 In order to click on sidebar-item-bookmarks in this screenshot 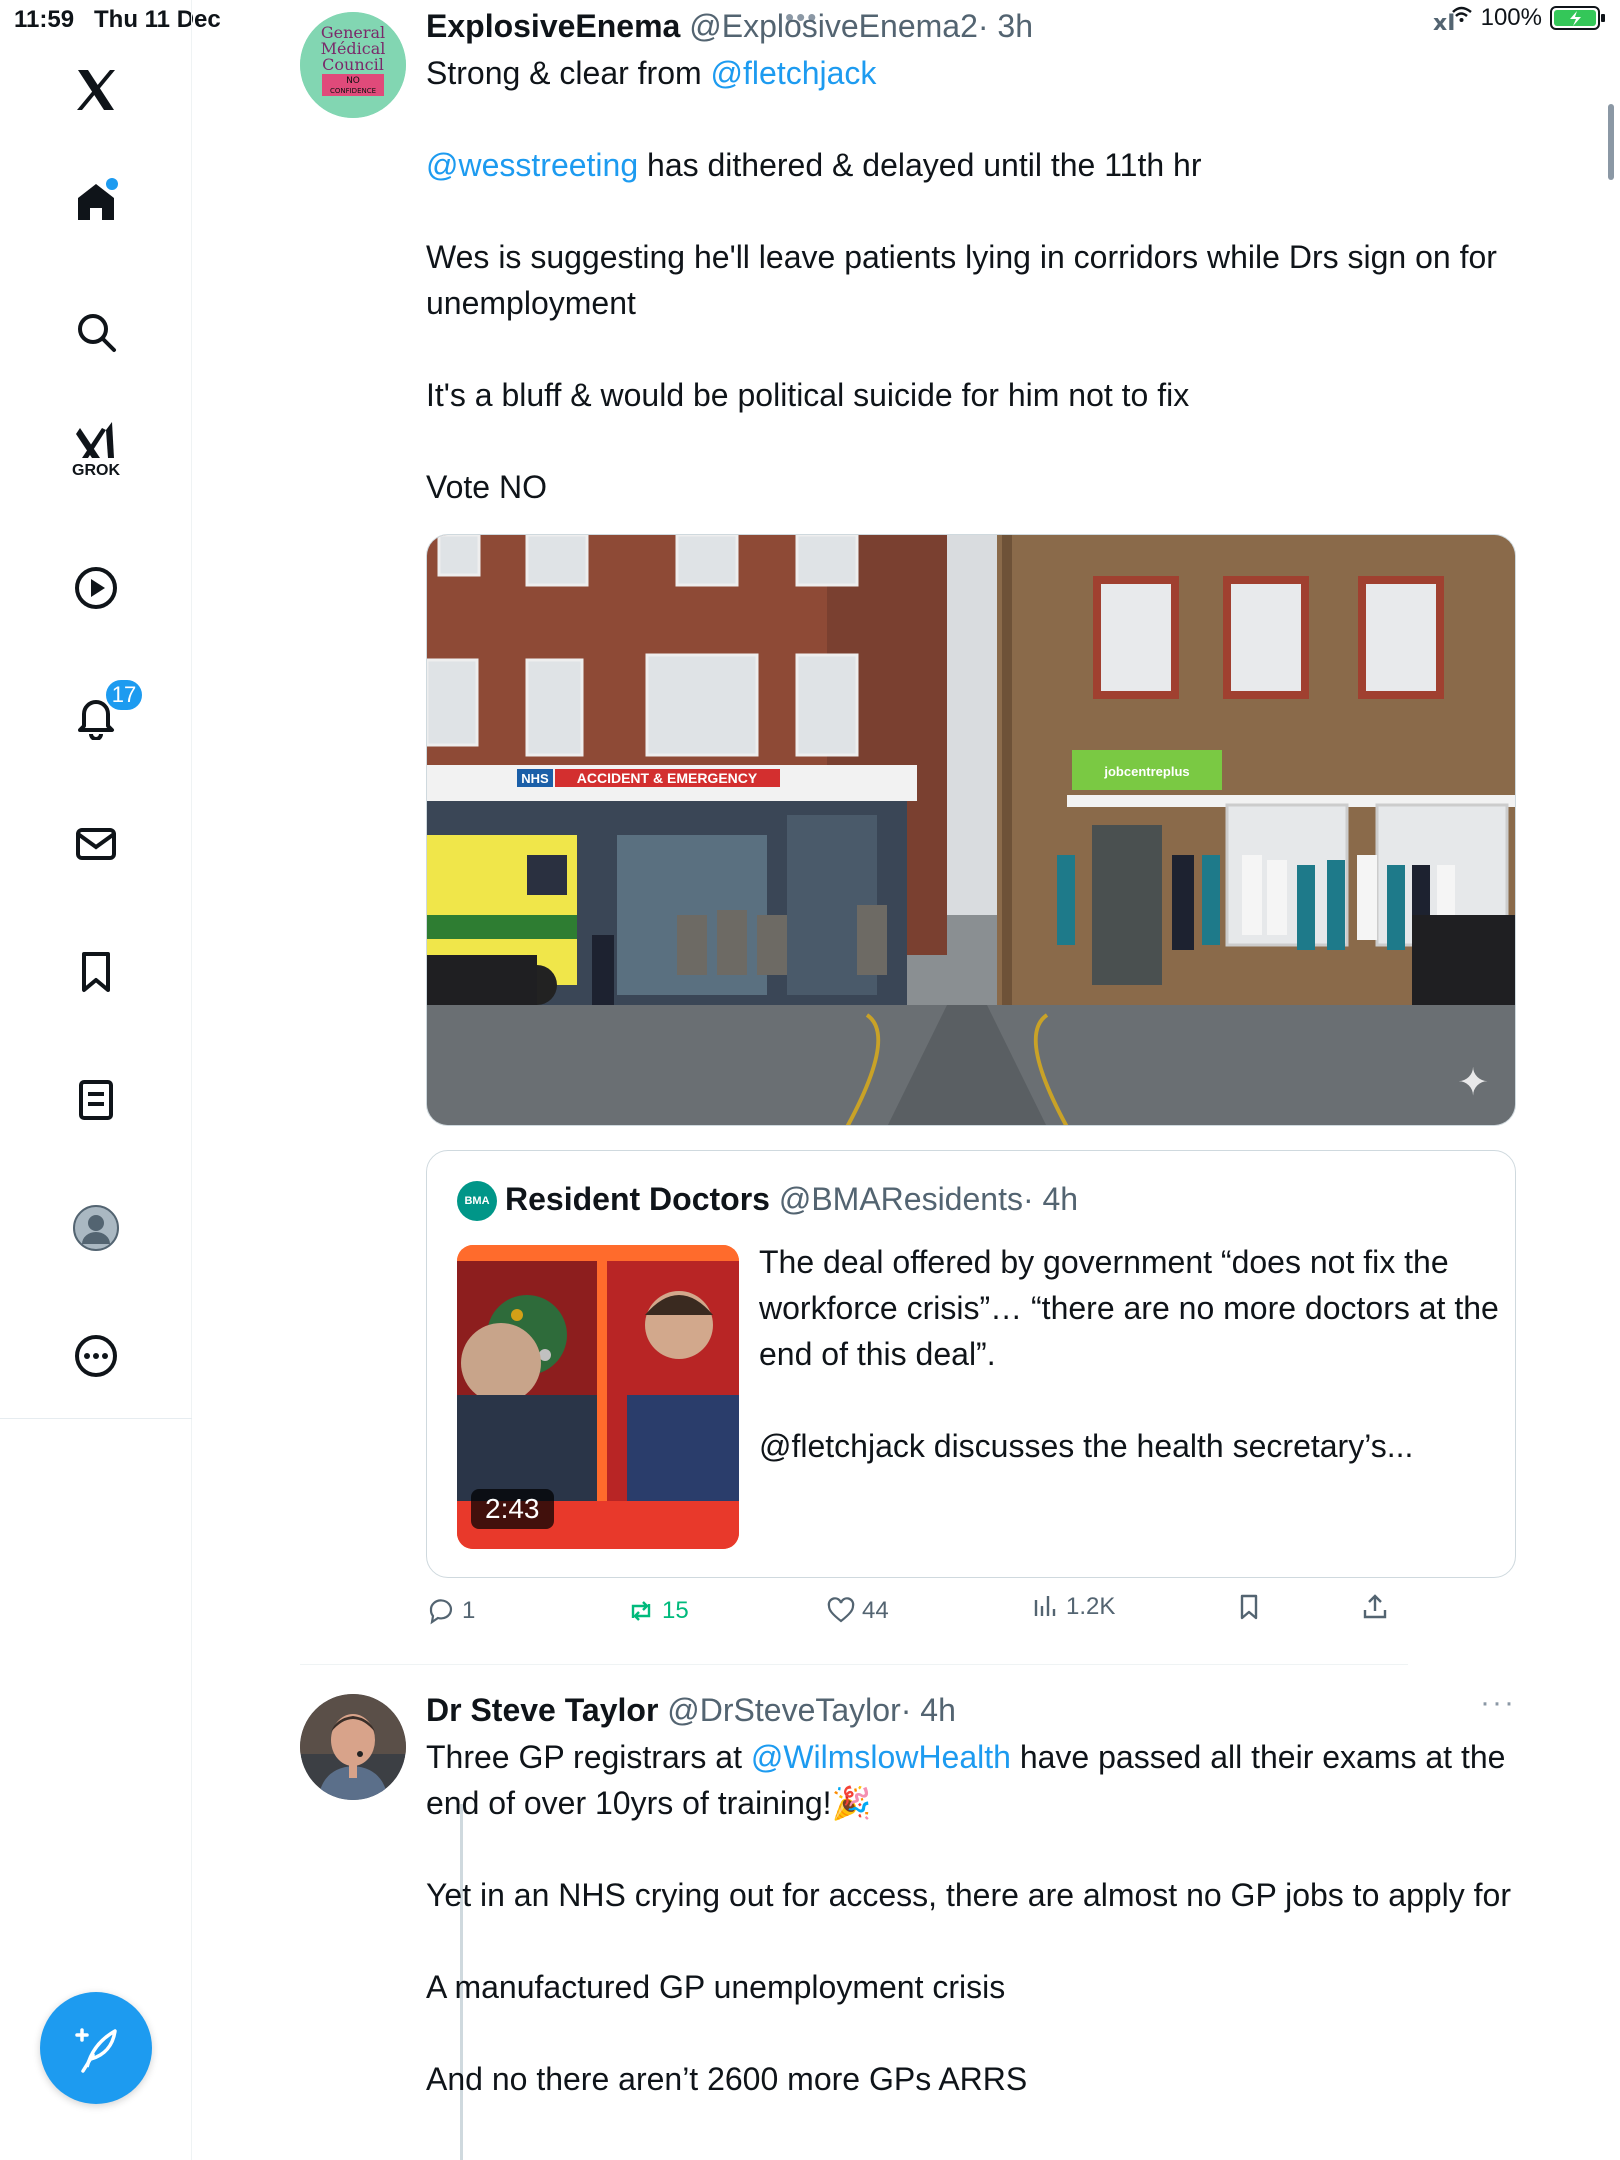, I will do `click(96, 972)`.